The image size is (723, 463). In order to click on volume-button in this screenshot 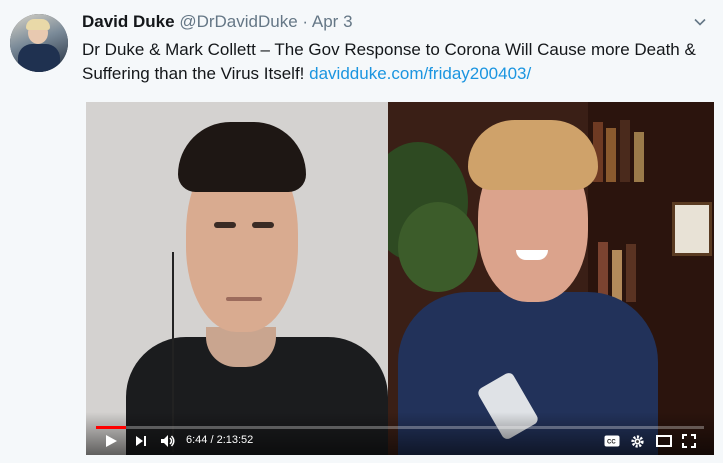, I will do `click(168, 441)`.